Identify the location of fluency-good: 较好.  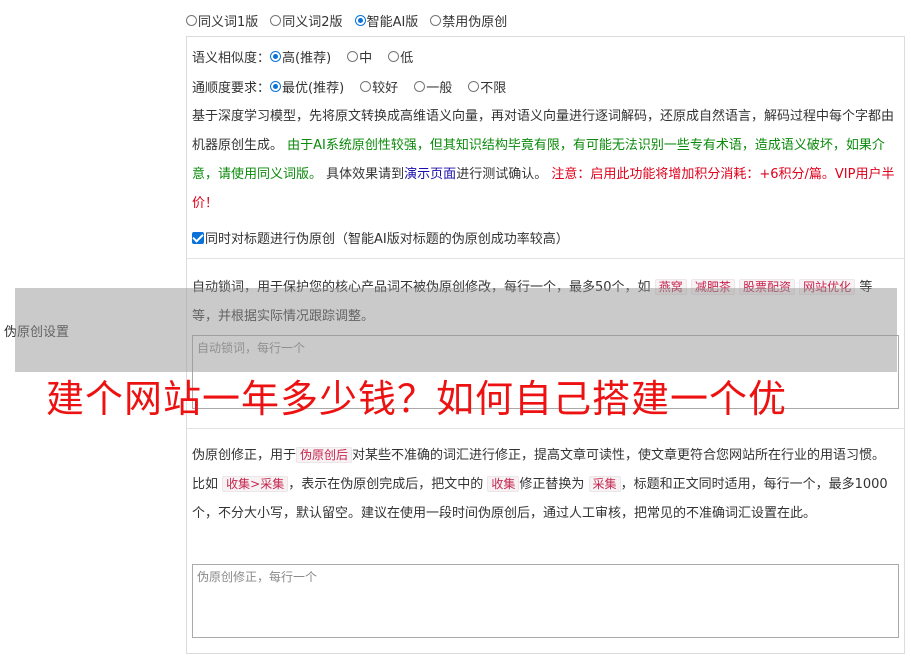
(379, 86).